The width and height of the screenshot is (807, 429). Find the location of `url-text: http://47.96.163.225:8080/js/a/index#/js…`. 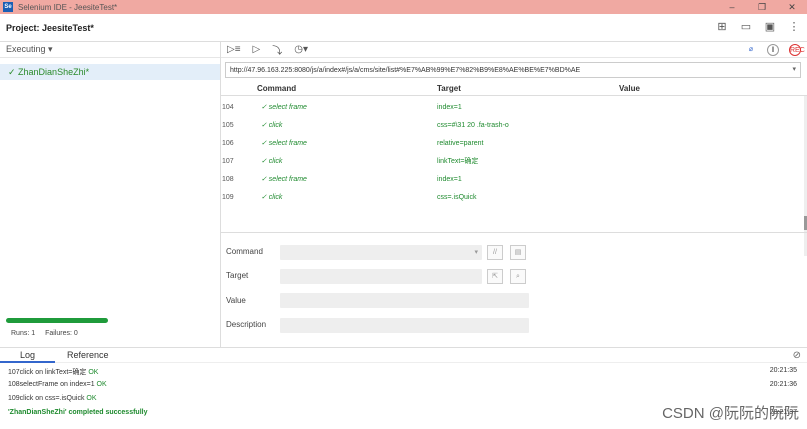

url-text: http://47.96.163.225:8080/js/a/index#/js… is located at coordinates (405, 70).